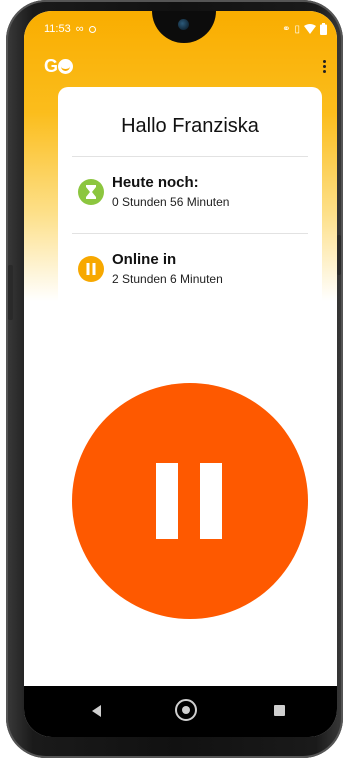  What do you see at coordinates (155, 182) in the screenshot?
I see `remaining-time-title: Heute noch:` at bounding box center [155, 182].